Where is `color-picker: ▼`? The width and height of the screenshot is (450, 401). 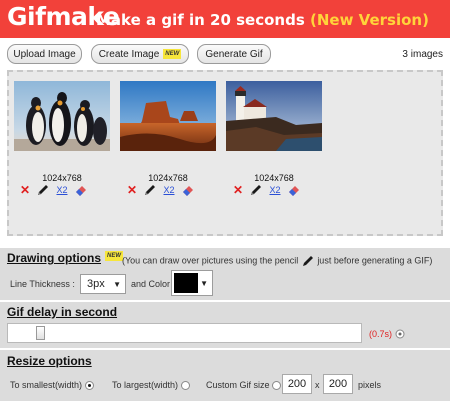
color-picker: ▼ is located at coordinates (192, 283).